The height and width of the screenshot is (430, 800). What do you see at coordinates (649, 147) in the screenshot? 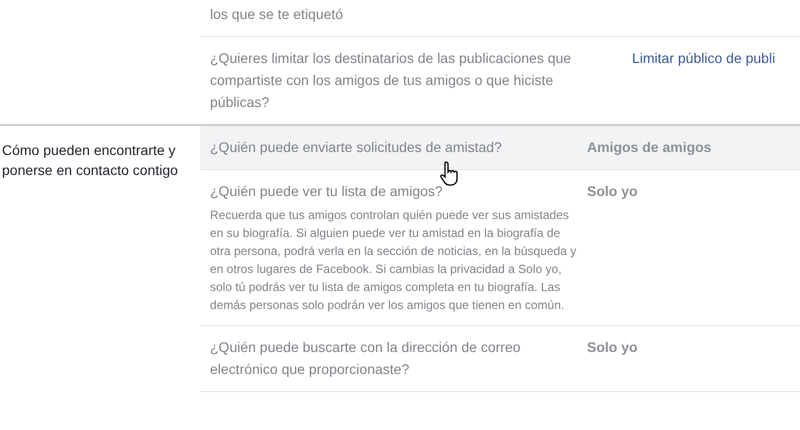
I see `setting-value: Amigos de amigos` at bounding box center [649, 147].